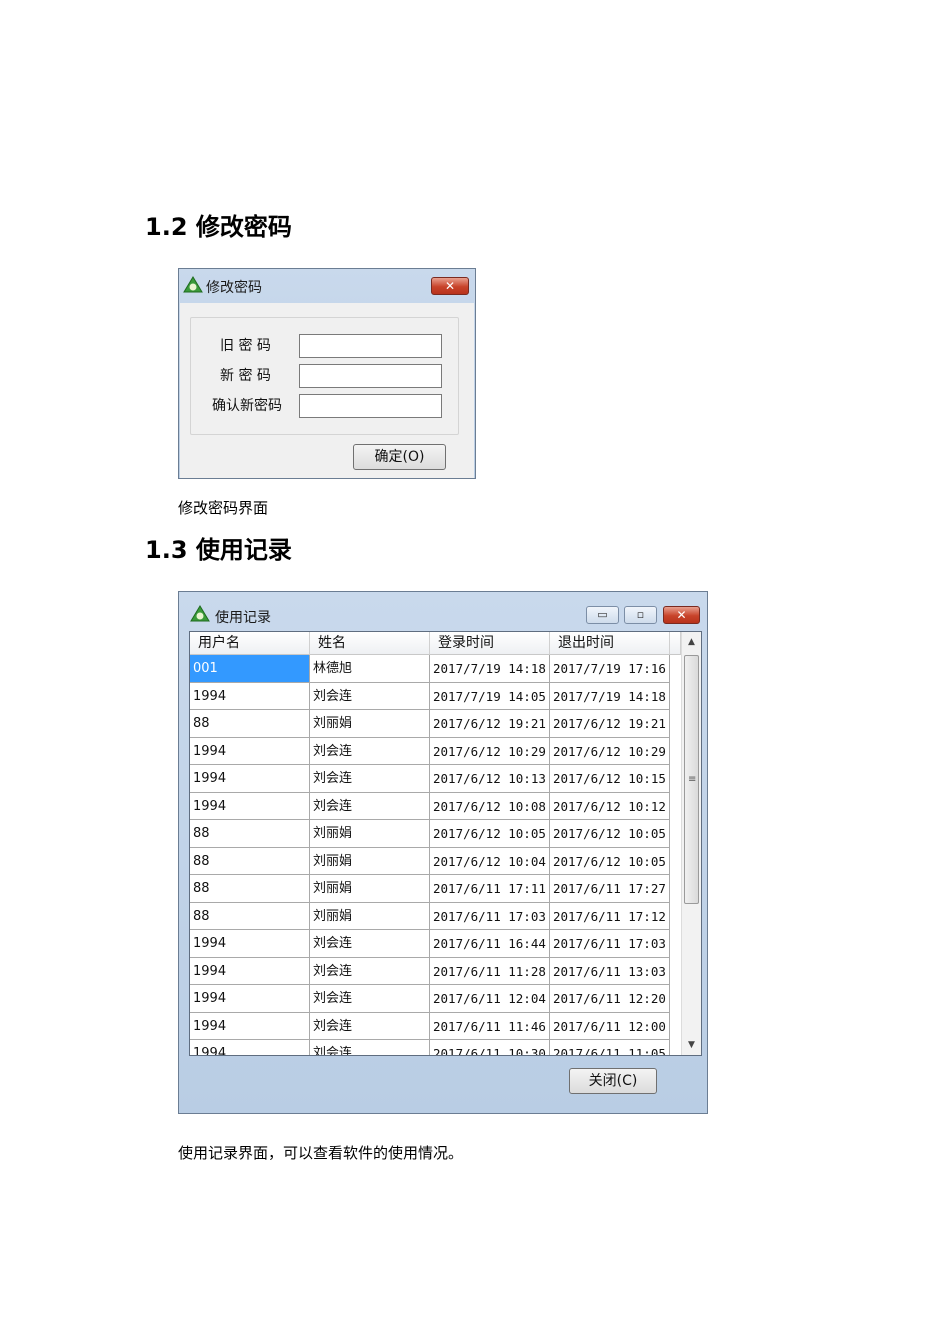 The width and height of the screenshot is (950, 1344). Describe the element at coordinates (370, 346) in the screenshot. I see `old-password-field` at that location.